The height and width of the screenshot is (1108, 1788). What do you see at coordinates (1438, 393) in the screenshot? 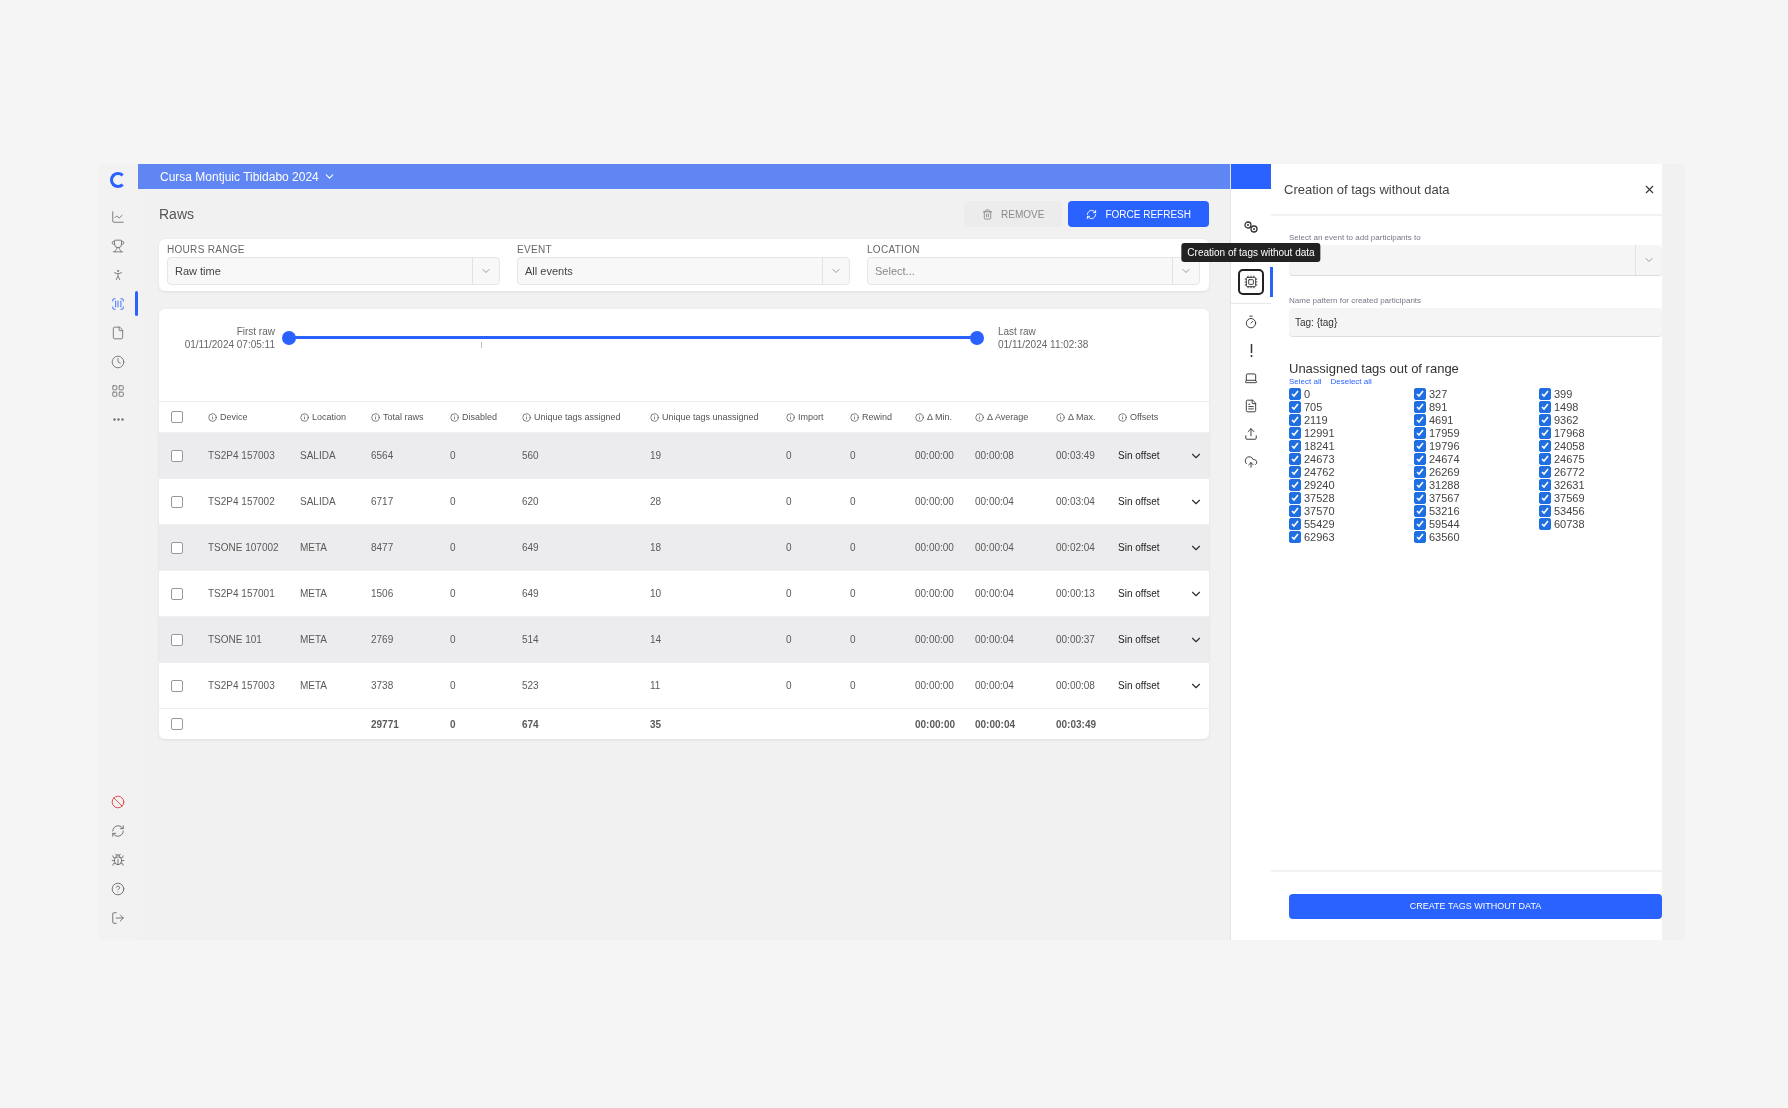
I see `tag-label: 327` at bounding box center [1438, 393].